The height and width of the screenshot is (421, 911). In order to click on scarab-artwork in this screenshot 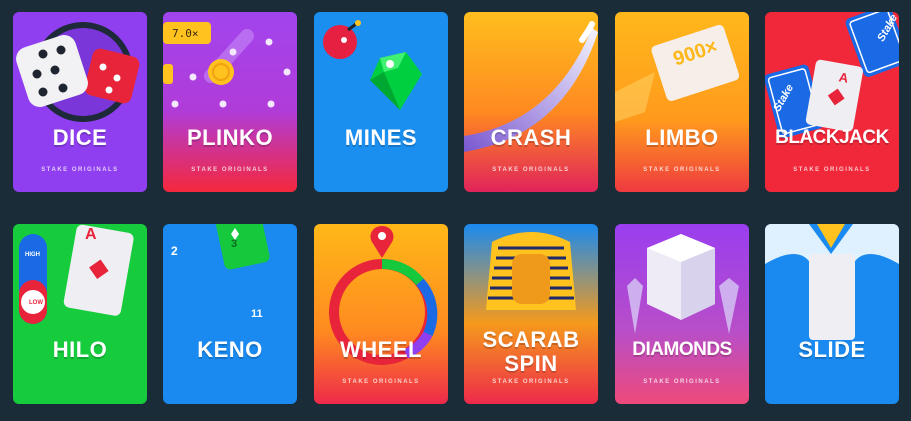, I will do `click(531, 314)`.